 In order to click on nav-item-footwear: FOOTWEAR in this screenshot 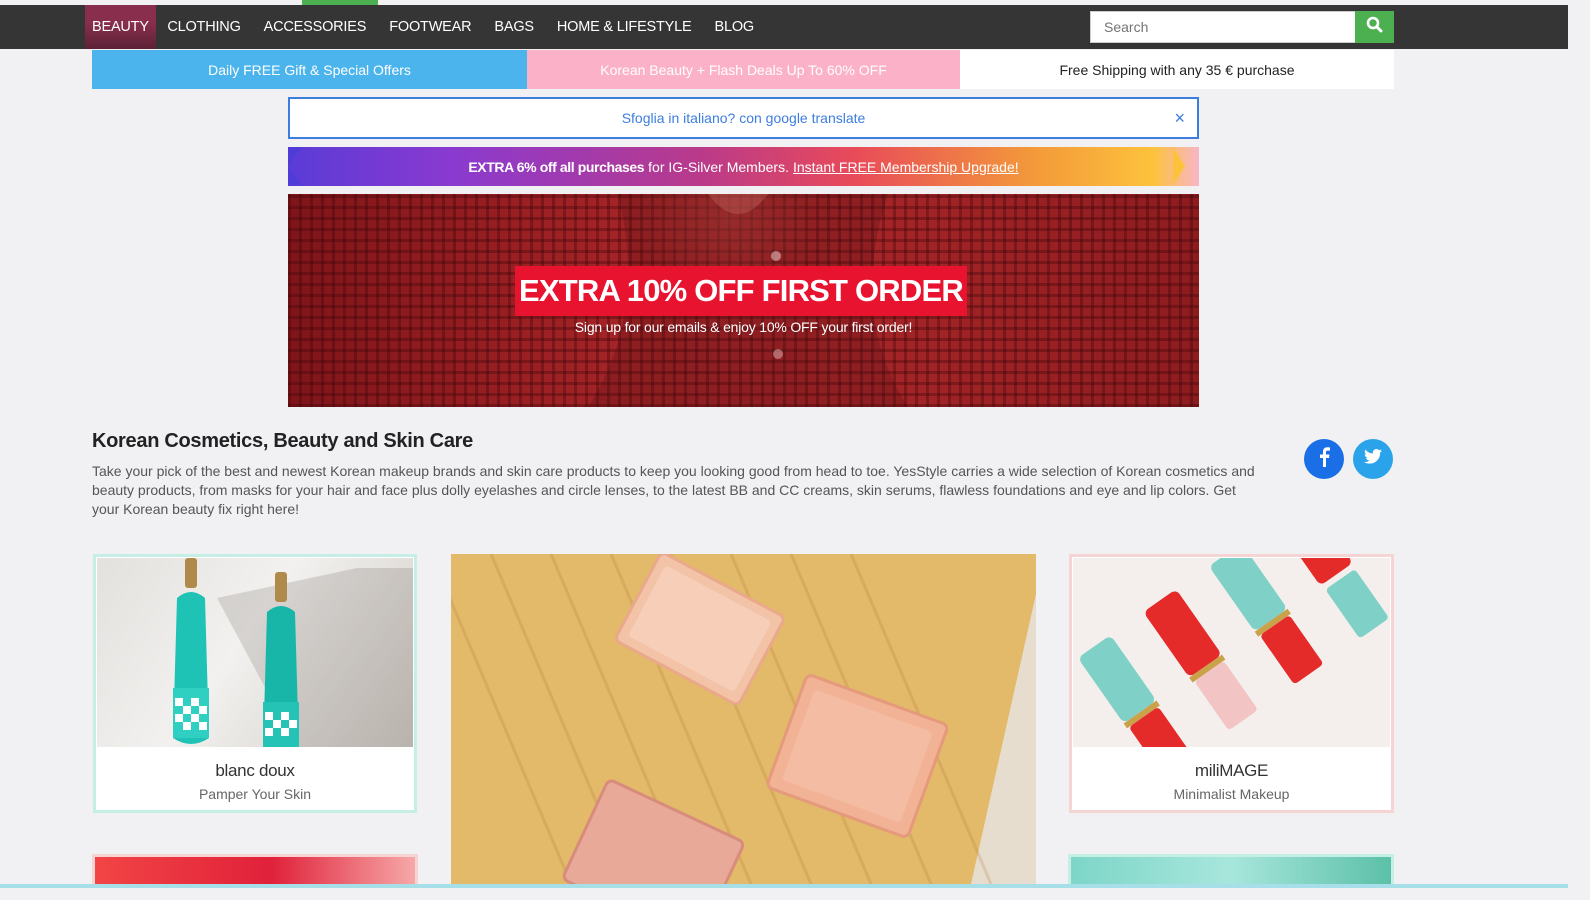, I will do `click(430, 27)`.